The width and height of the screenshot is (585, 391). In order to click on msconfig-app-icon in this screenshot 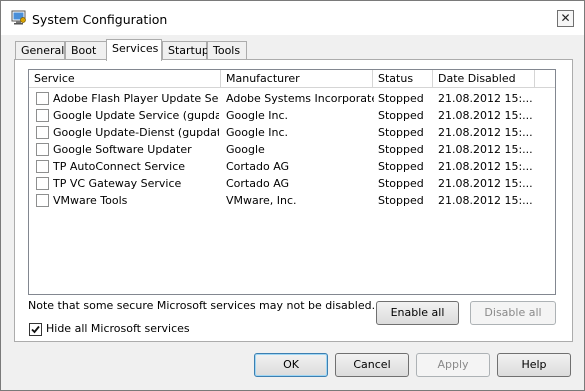, I will do `click(18, 17)`.